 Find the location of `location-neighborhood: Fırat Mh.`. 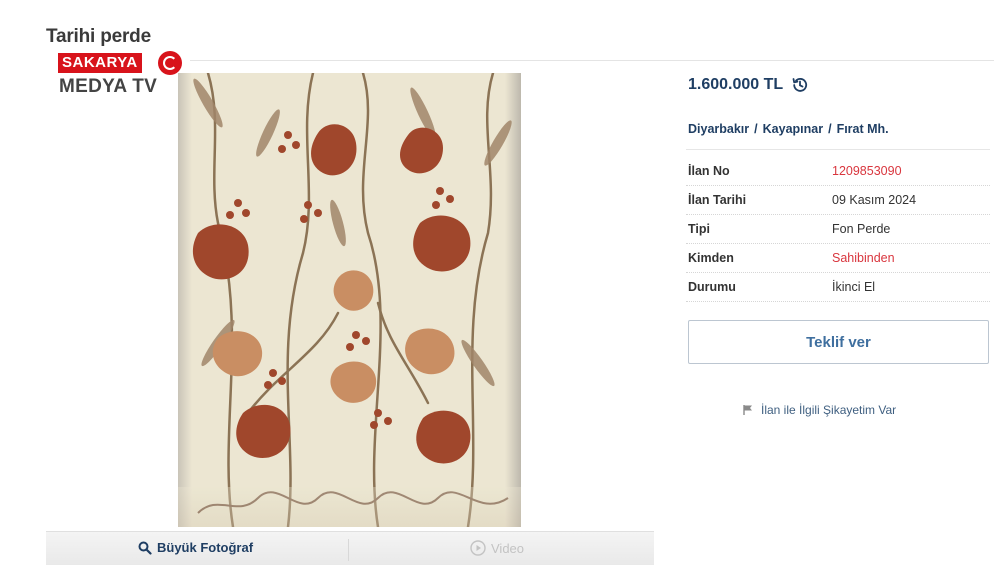

location-neighborhood: Fırat Mh. is located at coordinates (863, 129).